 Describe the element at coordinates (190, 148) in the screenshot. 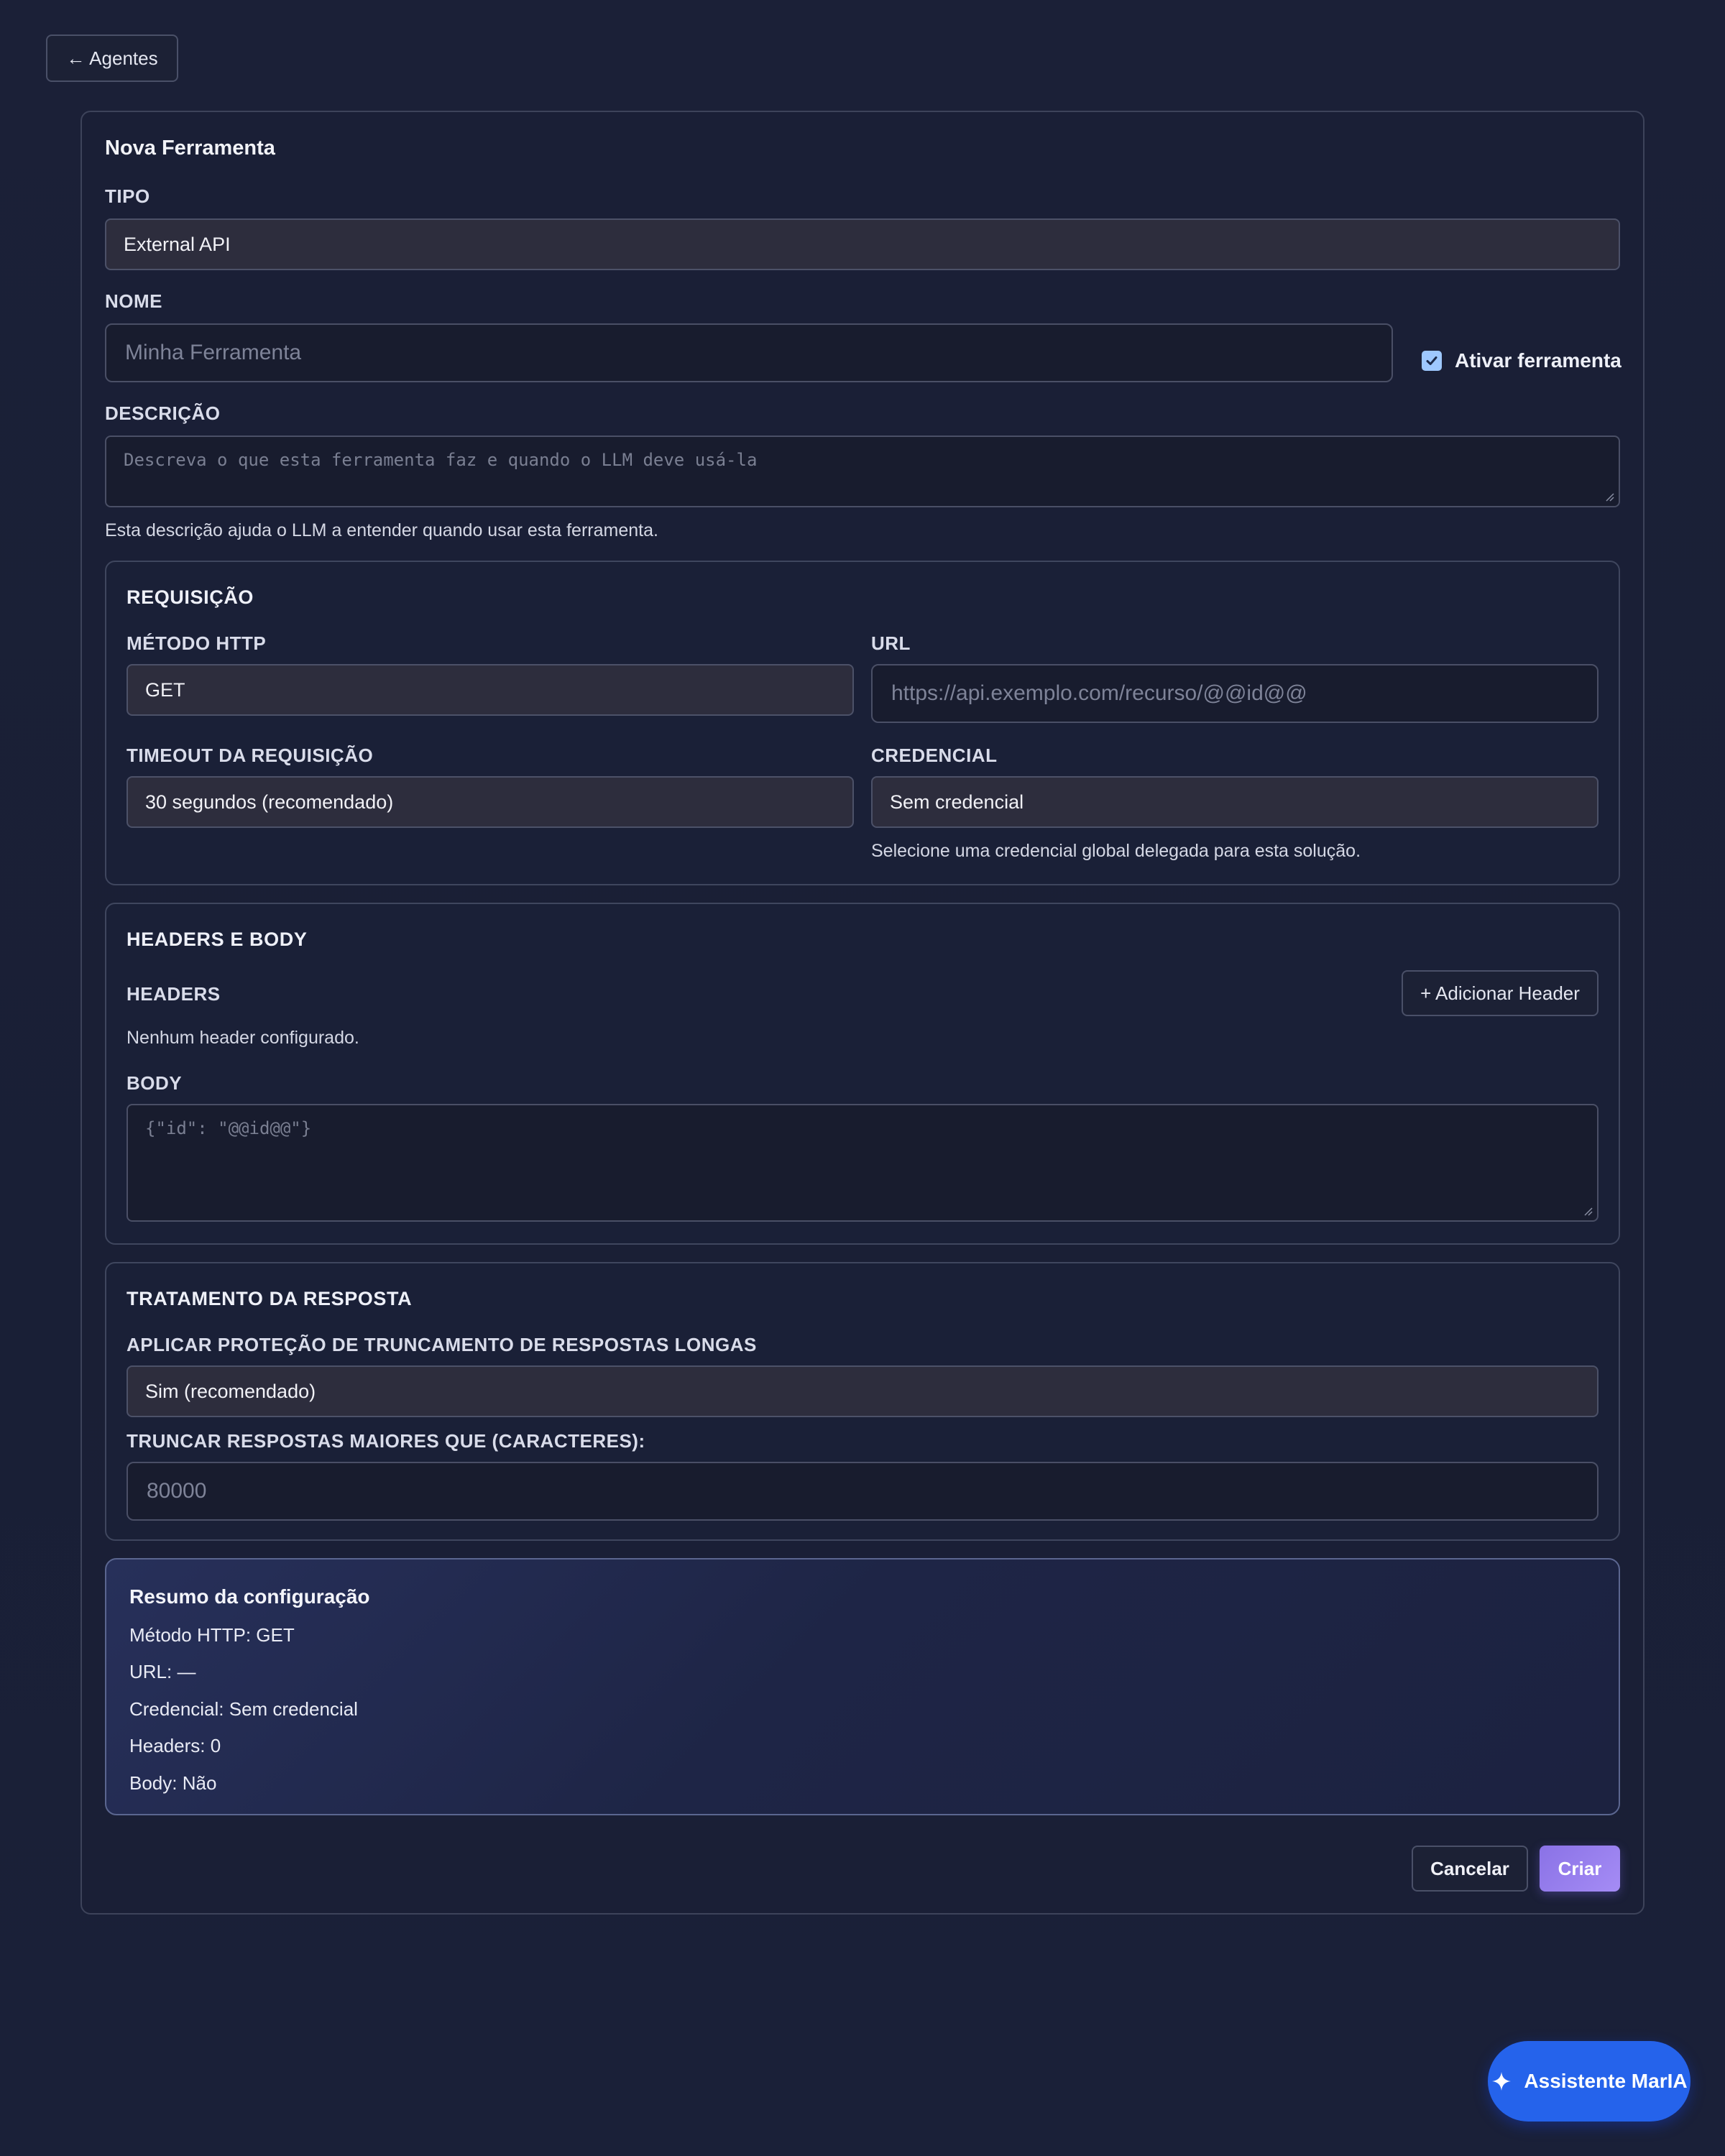

I see `page-title: Nova Ferramenta` at that location.